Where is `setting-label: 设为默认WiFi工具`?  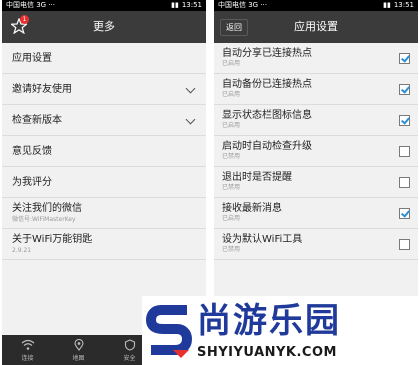 setting-label: 设为默认WiFi工具 is located at coordinates (262, 239).